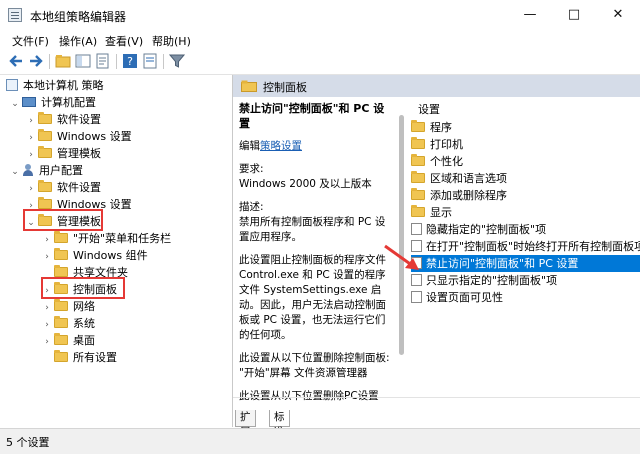 This screenshot has width=640, height=454. Describe the element at coordinates (446, 144) in the screenshot. I see `settings-item-label: 打印机` at that location.